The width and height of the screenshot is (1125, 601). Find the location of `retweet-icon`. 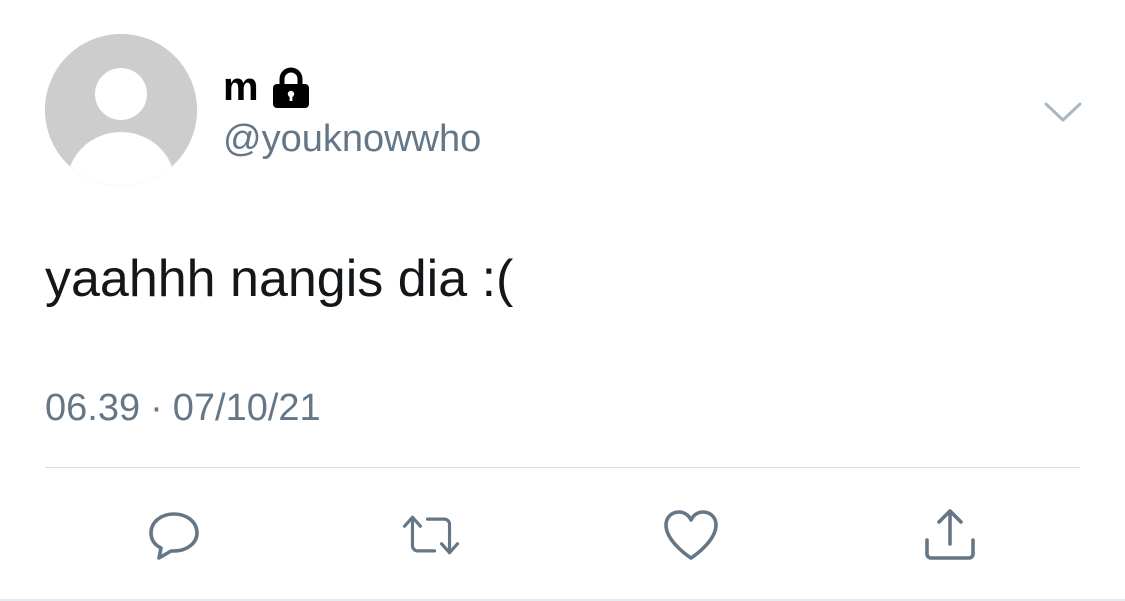

retweet-icon is located at coordinates (431, 535).